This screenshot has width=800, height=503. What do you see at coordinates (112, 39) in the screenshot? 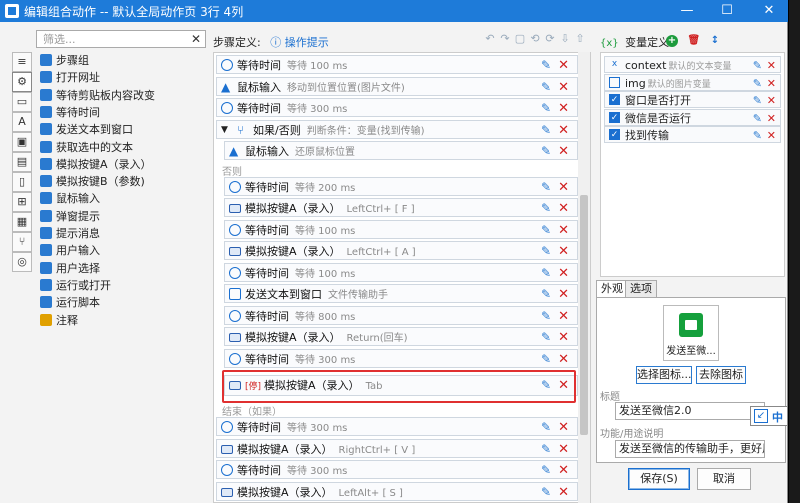
I see `search-input` at bounding box center [112, 39].